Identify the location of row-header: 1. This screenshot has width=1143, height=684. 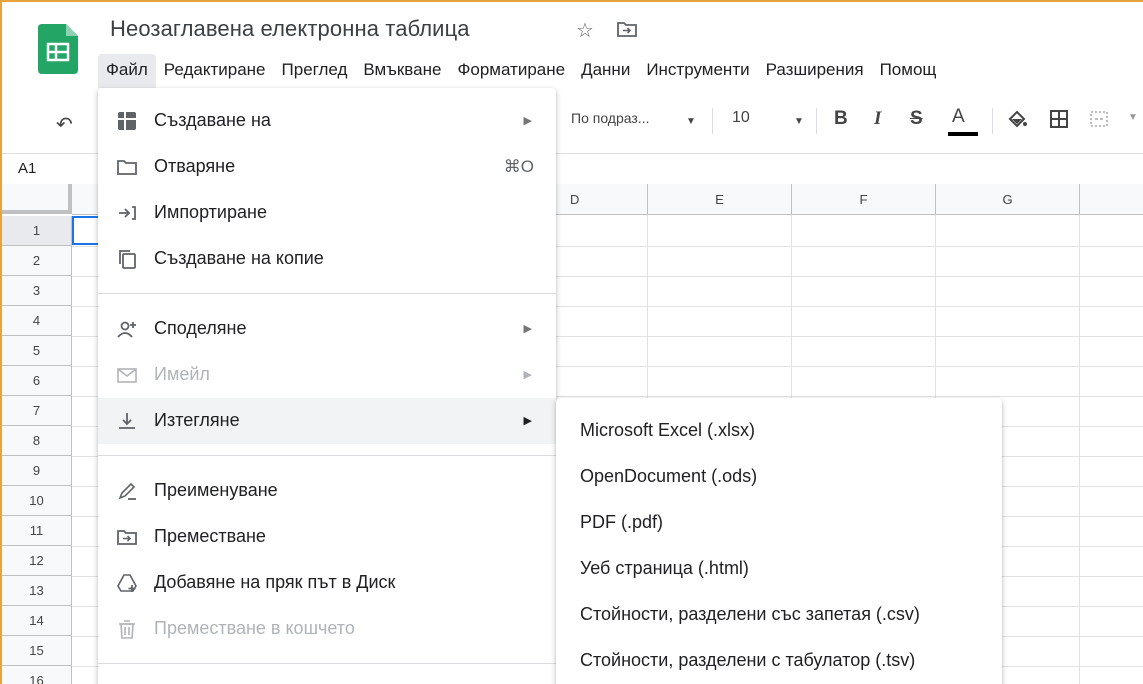
(37, 231).